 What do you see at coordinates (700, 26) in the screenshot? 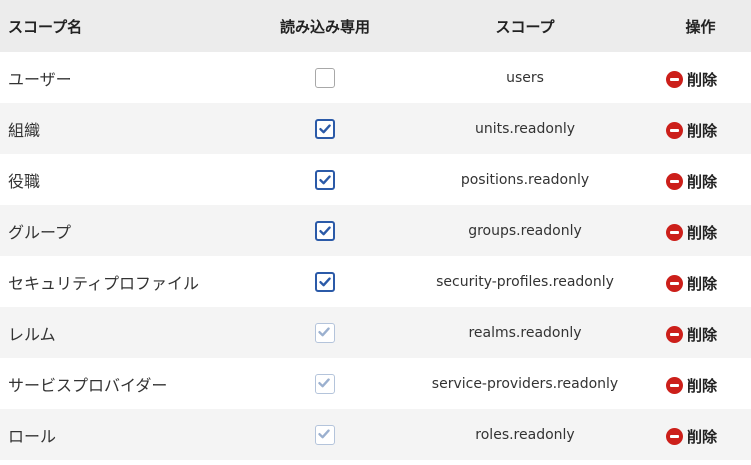
I see `header-operation: 操作` at bounding box center [700, 26].